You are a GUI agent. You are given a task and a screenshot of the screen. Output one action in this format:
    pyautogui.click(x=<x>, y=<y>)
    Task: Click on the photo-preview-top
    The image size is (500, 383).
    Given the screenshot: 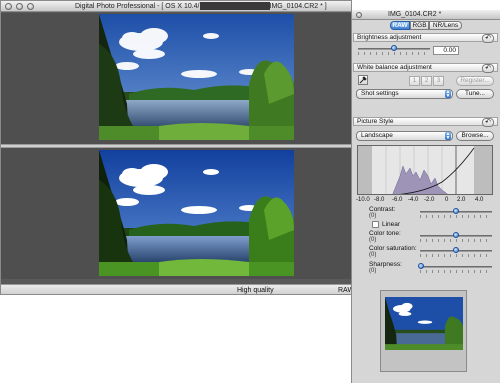 What is the action you would take?
    pyautogui.click(x=196, y=77)
    